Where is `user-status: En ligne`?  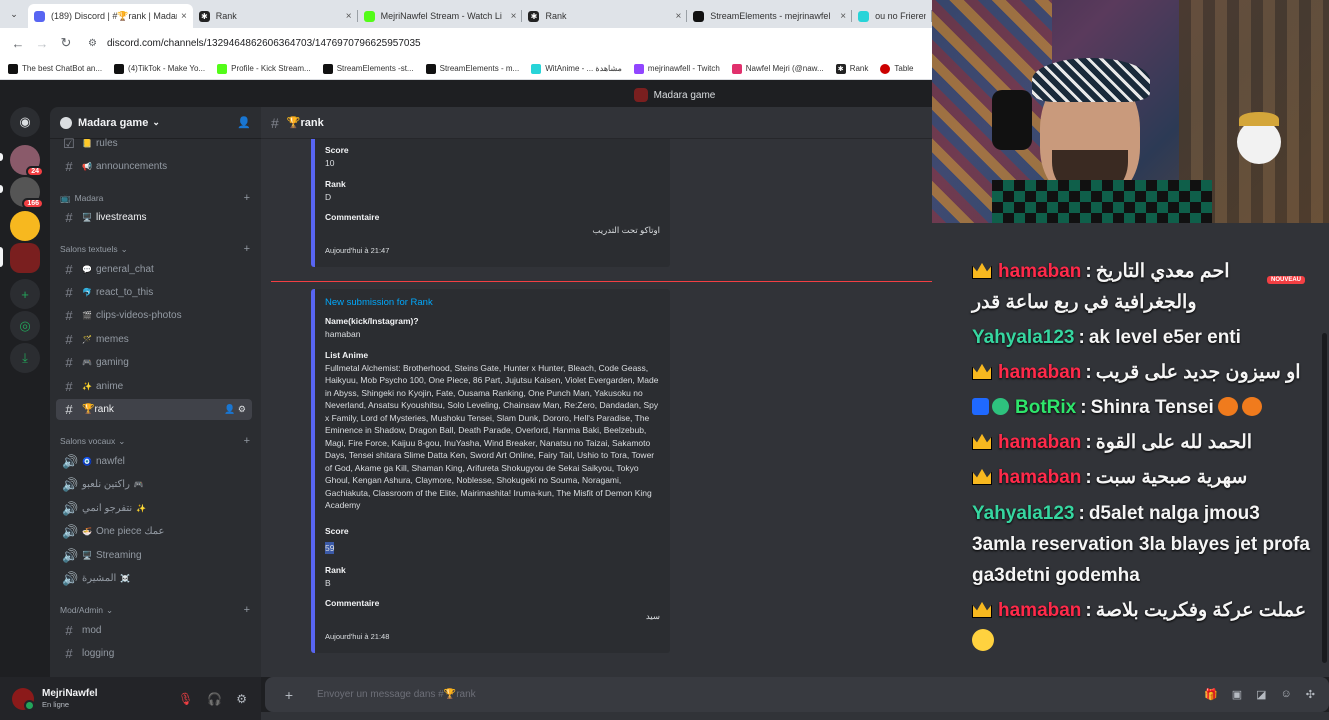 user-status: En ligne is located at coordinates (56, 704).